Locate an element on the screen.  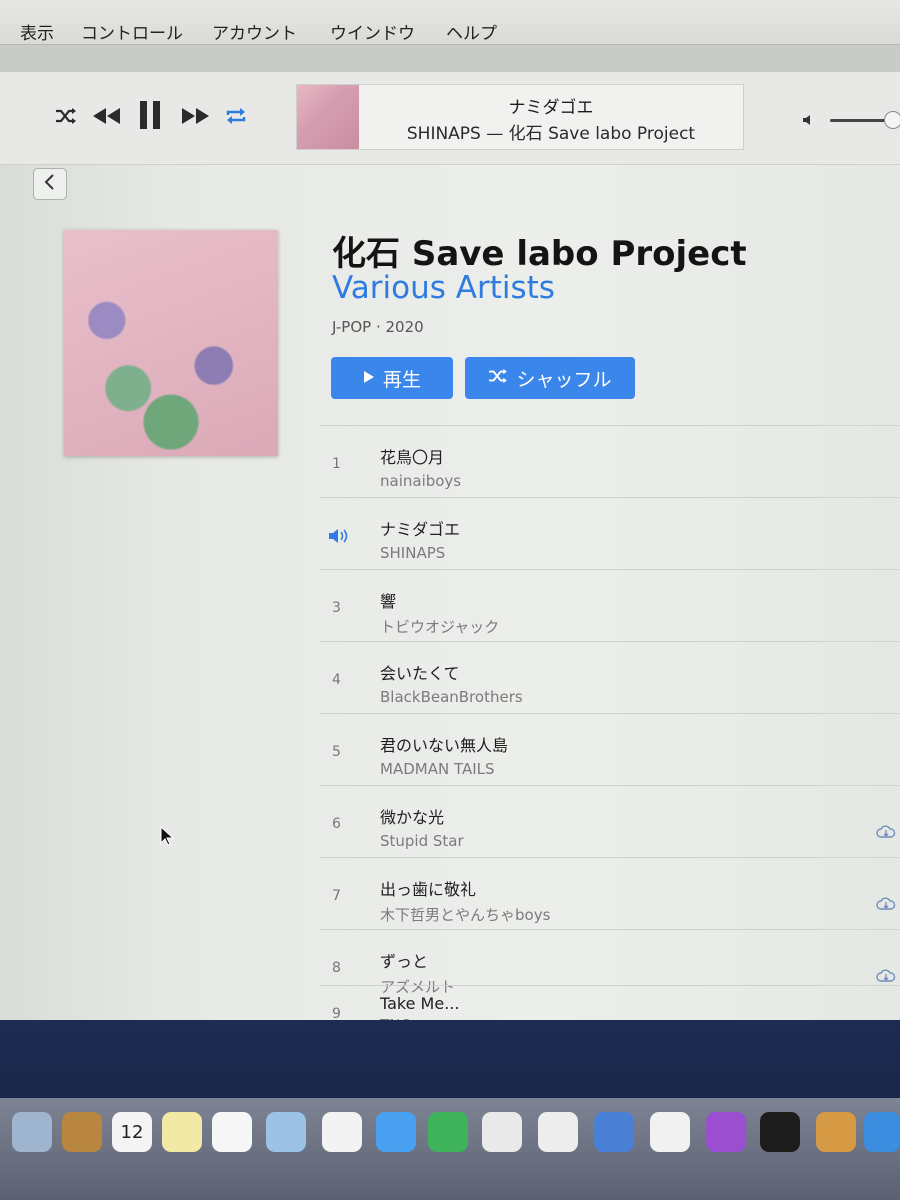
track-number: 5 is located at coordinates (336, 752).